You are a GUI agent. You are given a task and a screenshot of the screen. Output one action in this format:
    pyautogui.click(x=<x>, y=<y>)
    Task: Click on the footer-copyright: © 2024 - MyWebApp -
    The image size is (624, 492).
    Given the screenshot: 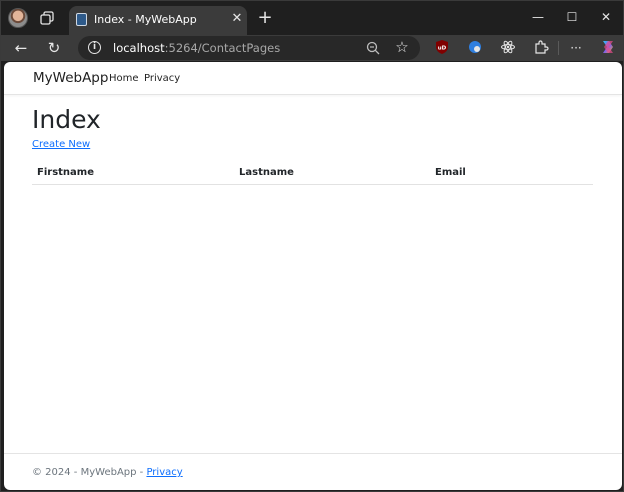 What is the action you would take?
    pyautogui.click(x=89, y=472)
    